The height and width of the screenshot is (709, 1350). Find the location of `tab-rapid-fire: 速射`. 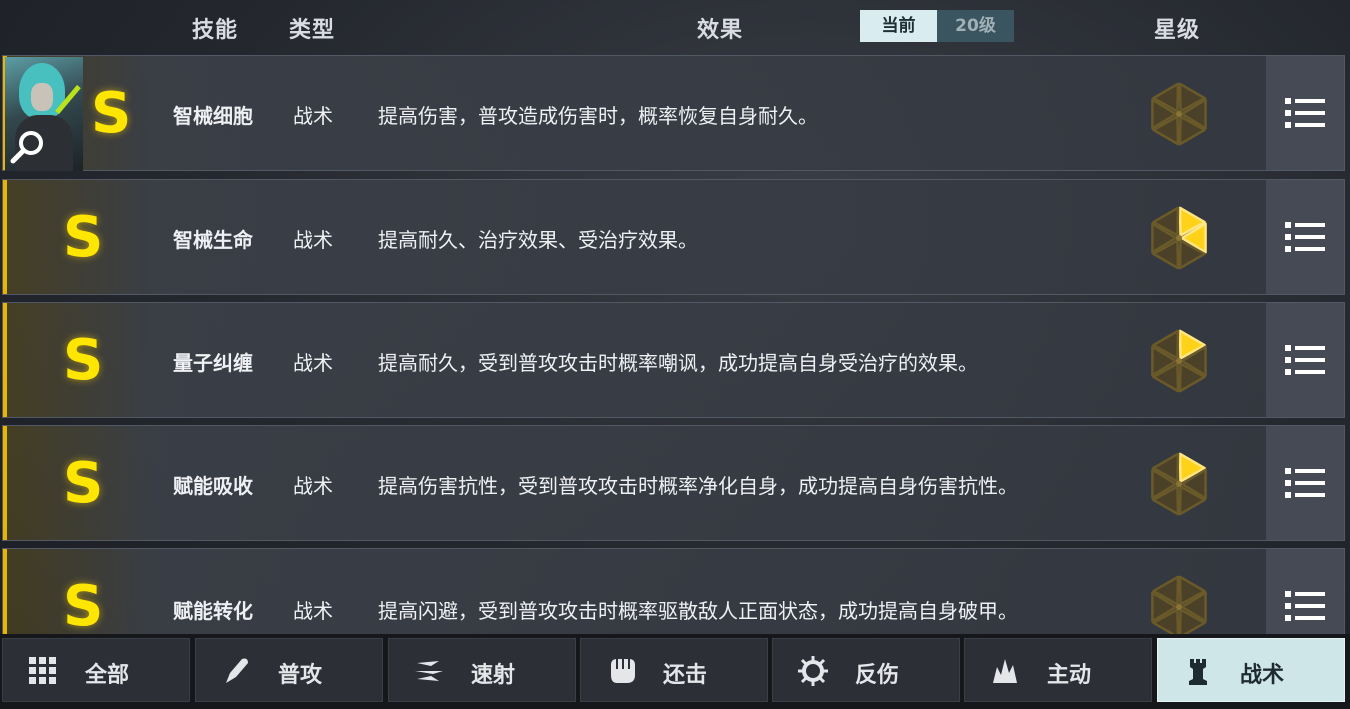

tab-rapid-fire: 速射 is located at coordinates (482, 670).